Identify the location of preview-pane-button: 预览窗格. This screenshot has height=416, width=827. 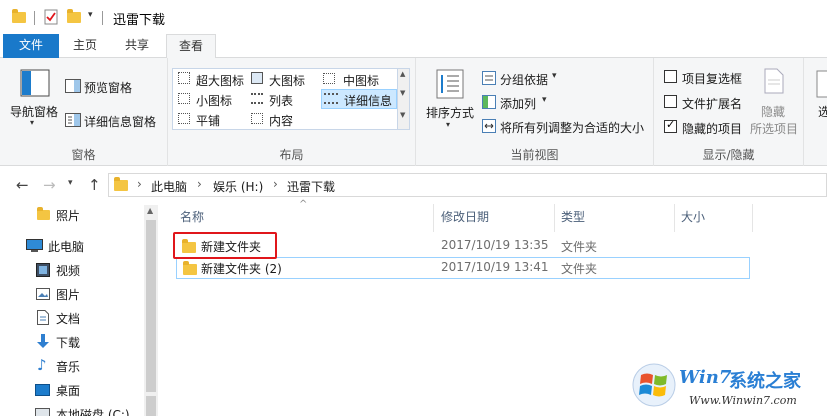
(108, 87).